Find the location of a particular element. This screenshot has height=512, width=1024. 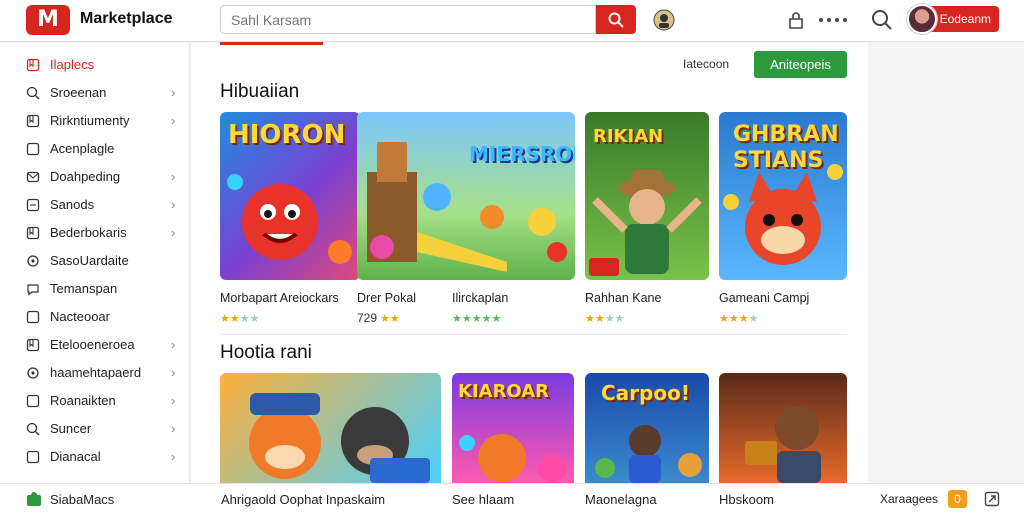

section-title: Hibuaiian is located at coordinates (260, 91).